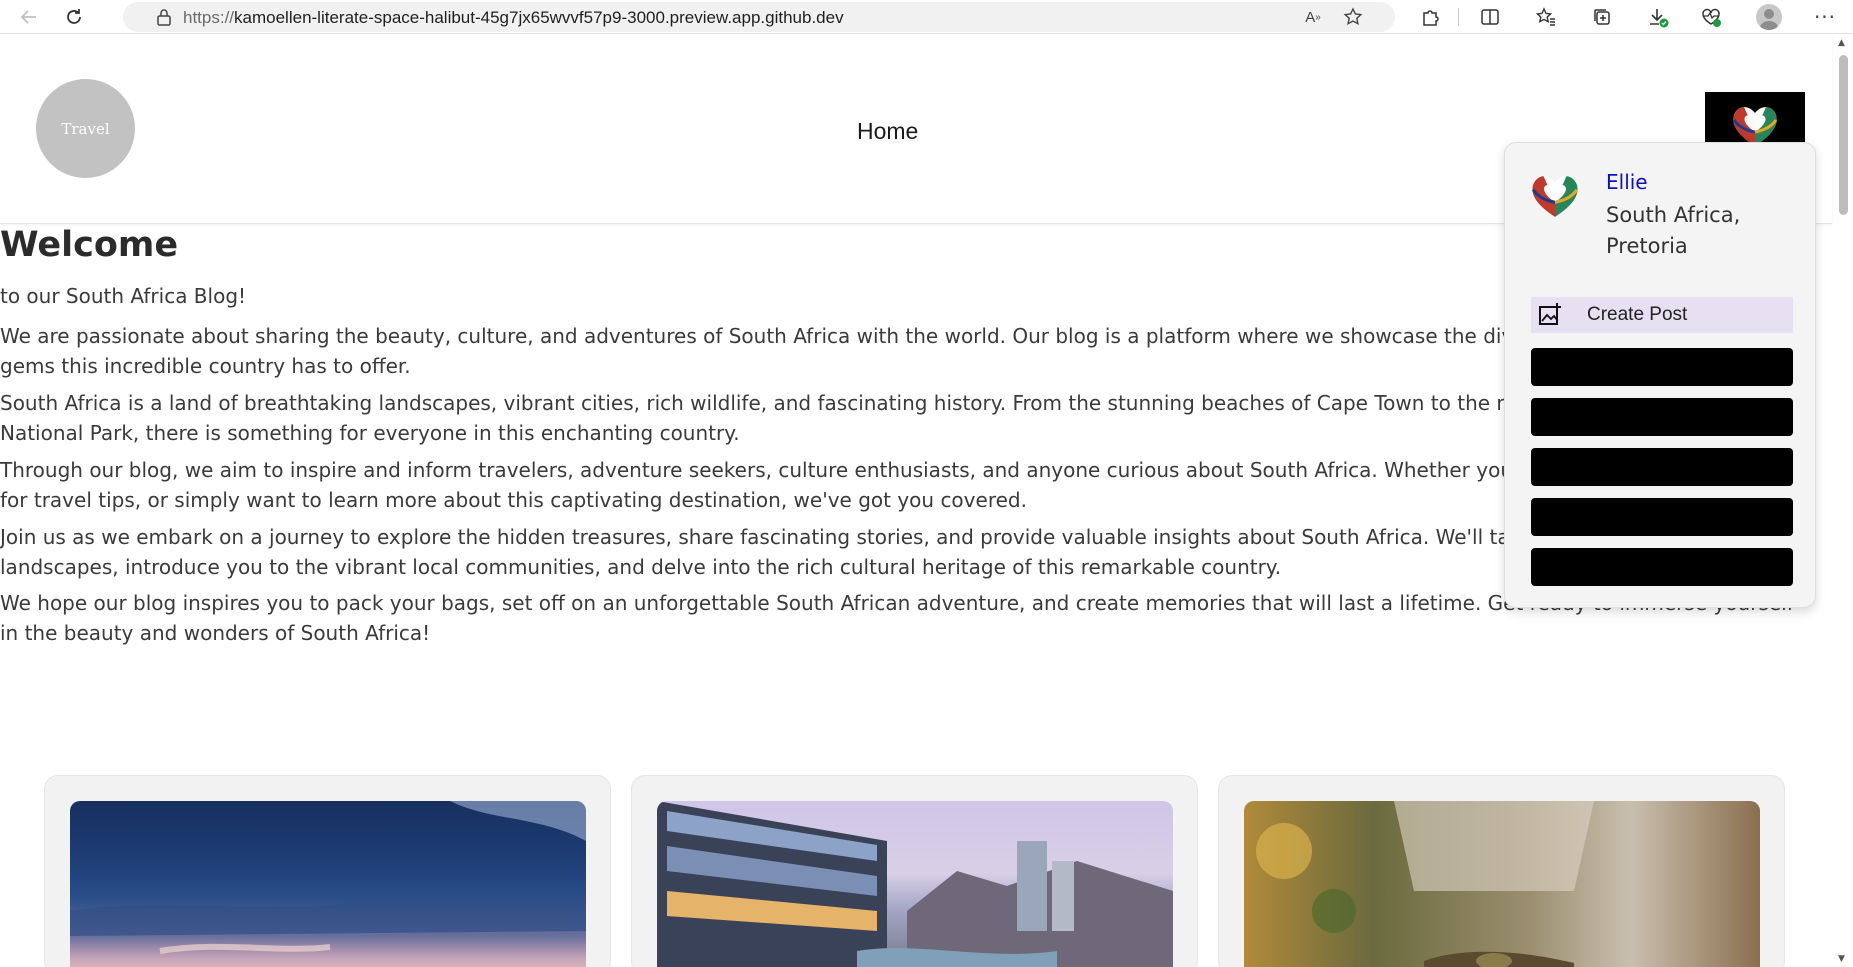  I want to click on scroll-down-icon: ▼, so click(1841, 959).